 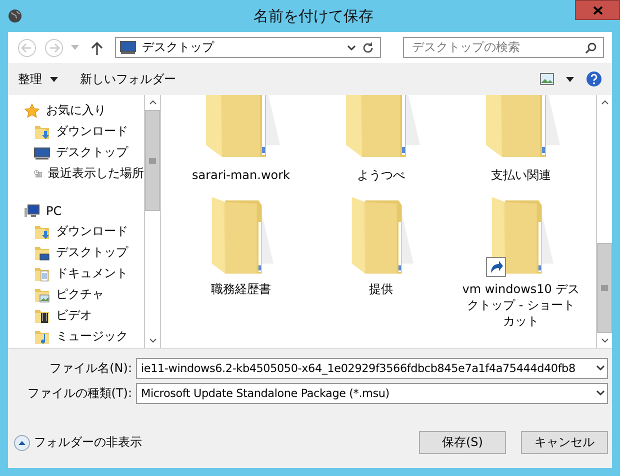 What do you see at coordinates (241, 263) in the screenshot?
I see `folder-item: 職務経歴書` at bounding box center [241, 263].